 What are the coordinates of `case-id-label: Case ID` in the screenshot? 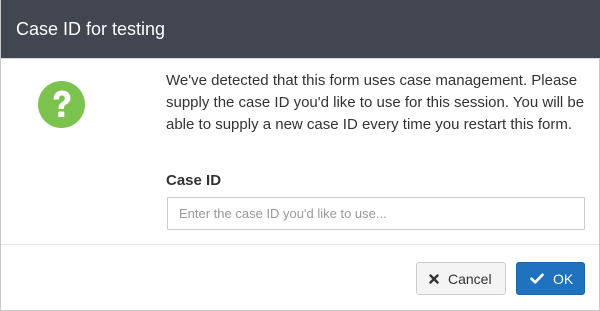 It's located at (194, 180).